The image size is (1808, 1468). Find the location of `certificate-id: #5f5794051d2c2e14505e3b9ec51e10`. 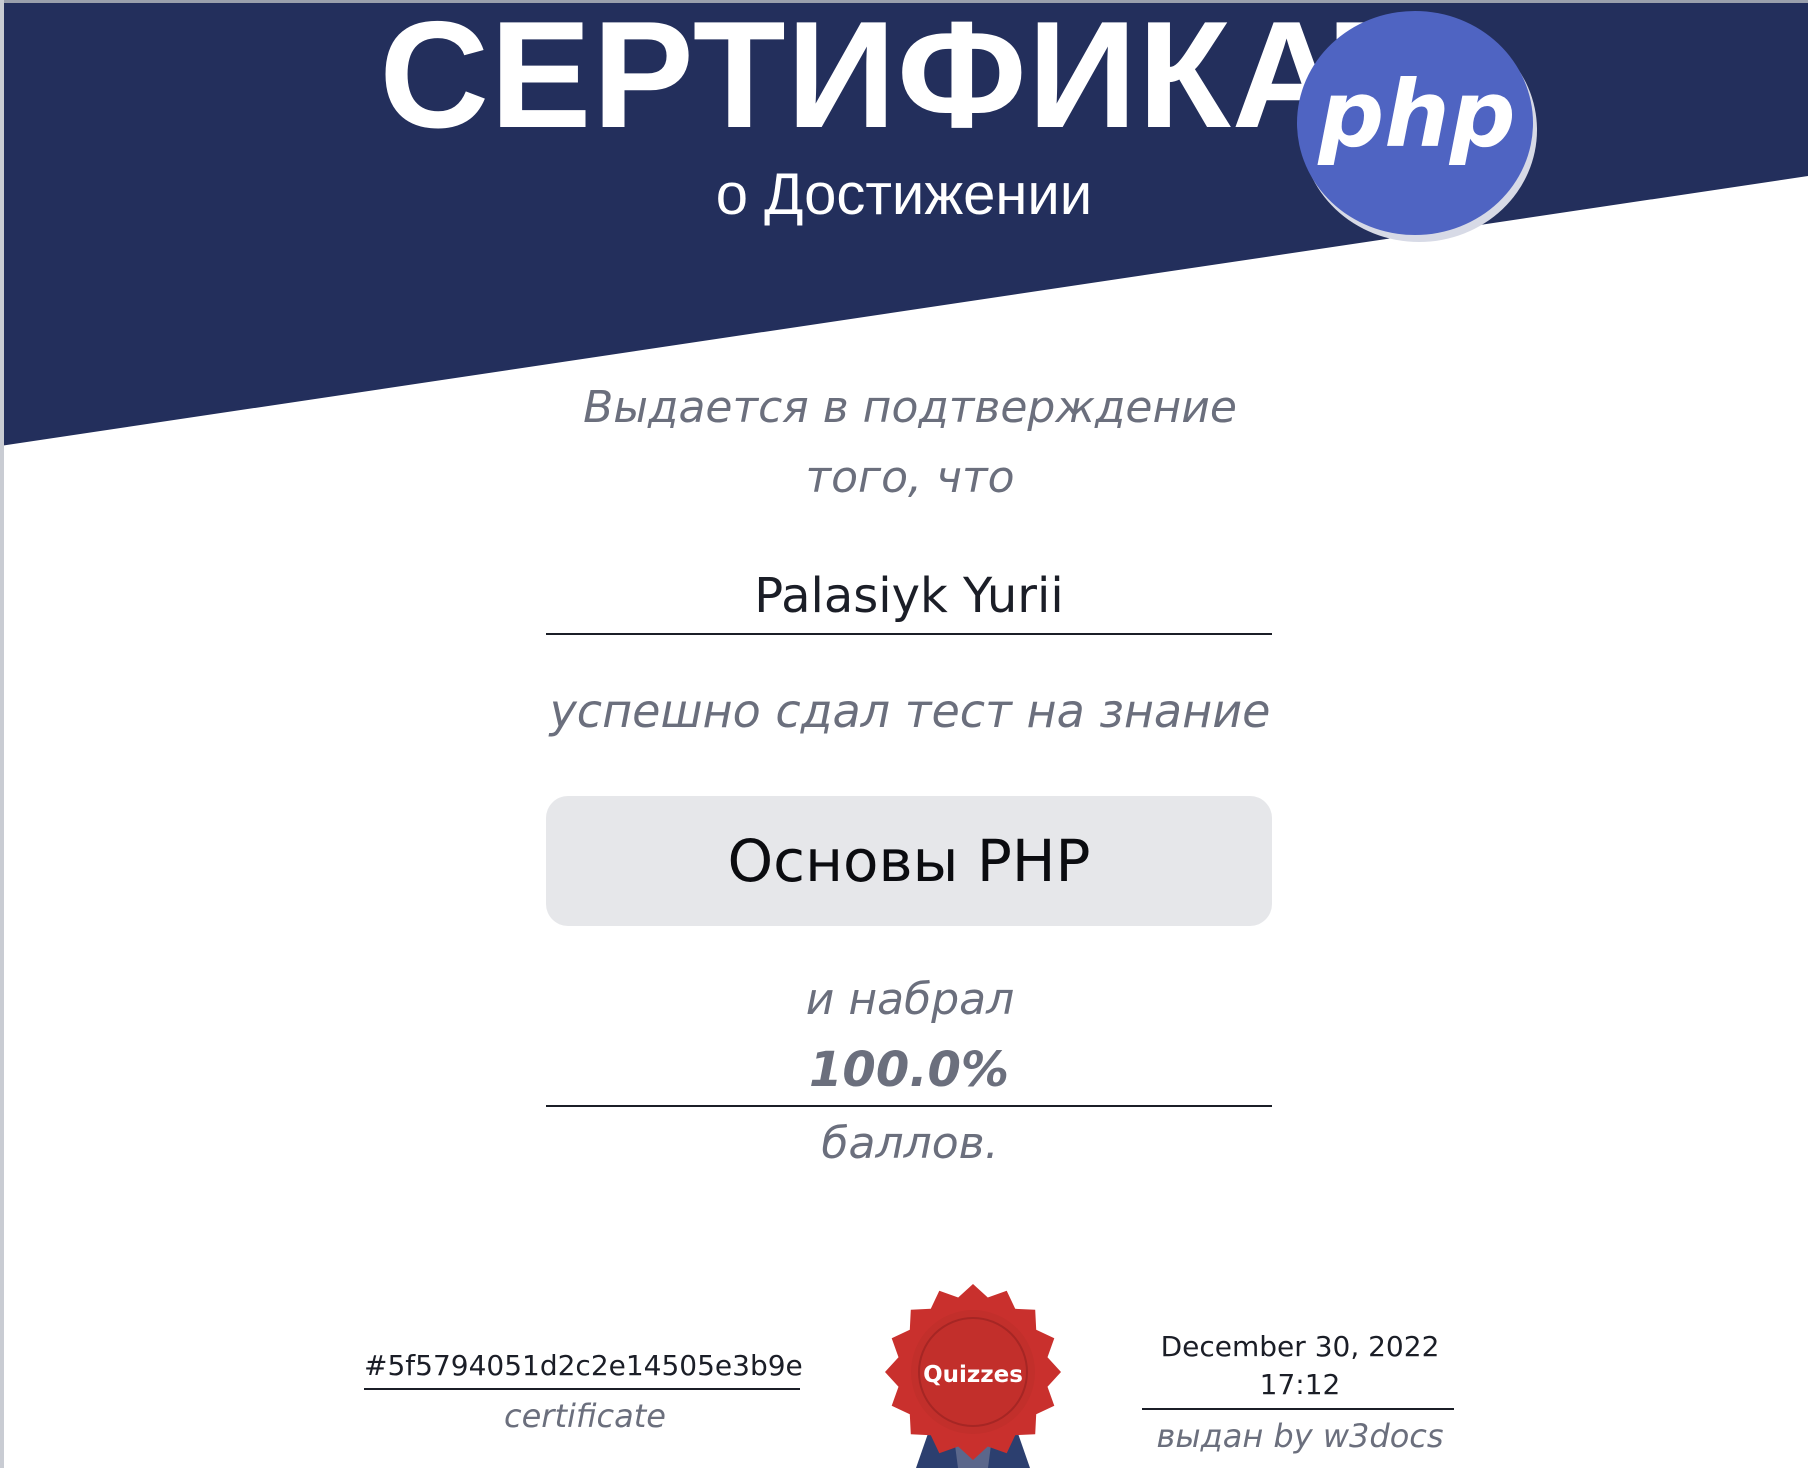

certificate-id: #5f5794051d2c2e14505e3b9ec51e10 is located at coordinates (584, 1366).